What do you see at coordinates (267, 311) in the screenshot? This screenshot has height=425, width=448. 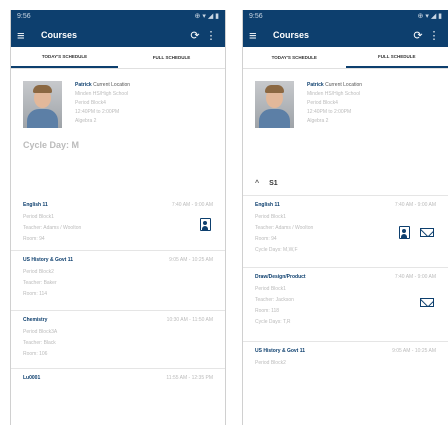 I see `course-room: Room: 118` at bounding box center [267, 311].